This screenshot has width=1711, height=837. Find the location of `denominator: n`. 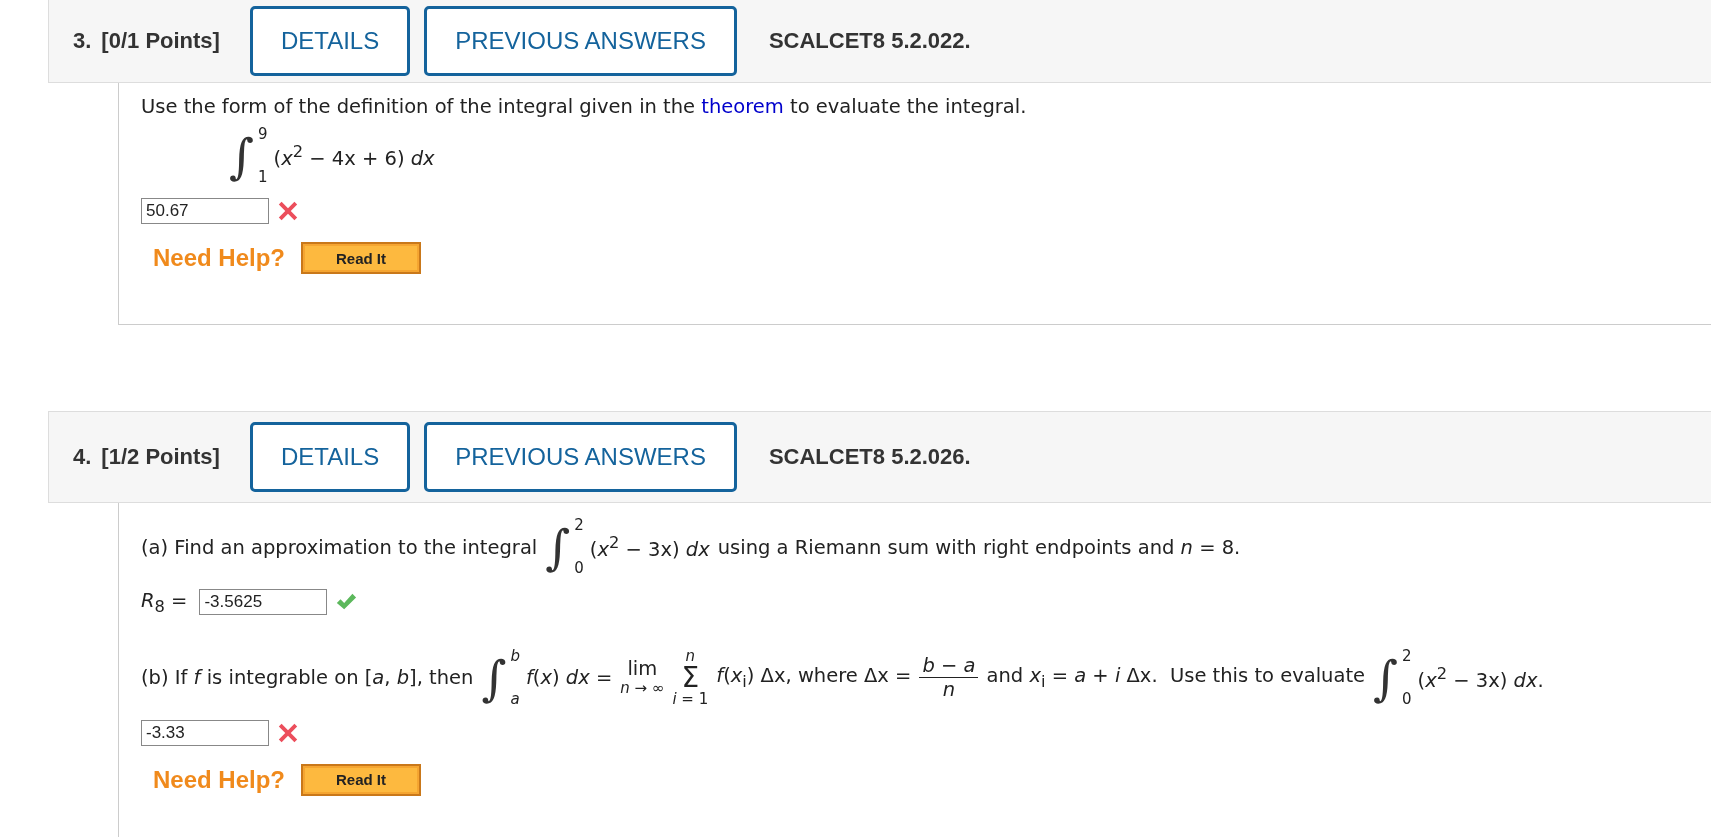

denominator: n is located at coordinates (949, 690).